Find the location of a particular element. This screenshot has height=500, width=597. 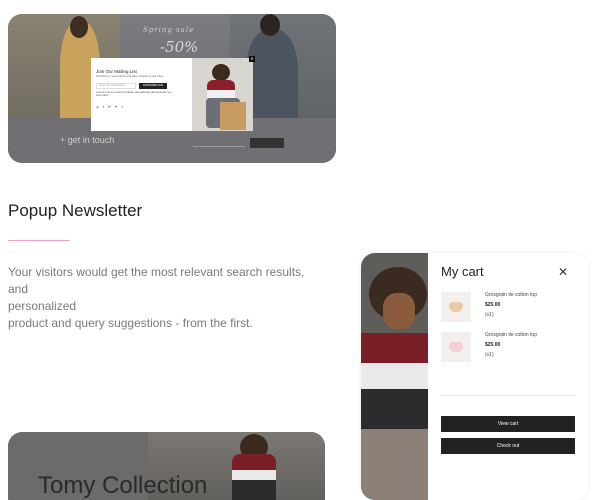

popup-subscribe-button: SUBSCRIBE NOW is located at coordinates (153, 86).